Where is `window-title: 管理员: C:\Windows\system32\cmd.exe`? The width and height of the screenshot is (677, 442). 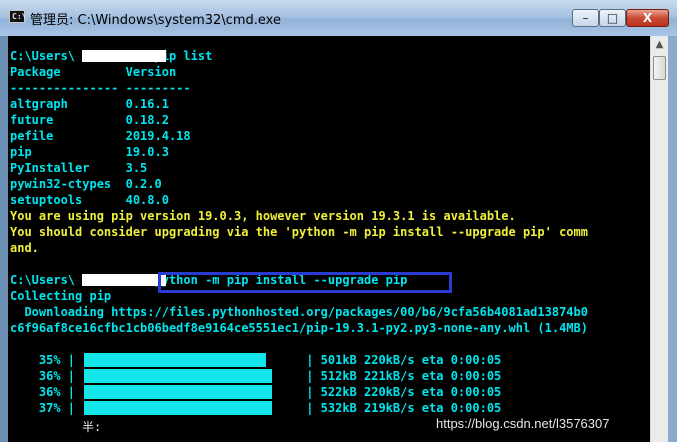 window-title: 管理员: C:\Windows\system32\cmd.exe is located at coordinates (155, 20).